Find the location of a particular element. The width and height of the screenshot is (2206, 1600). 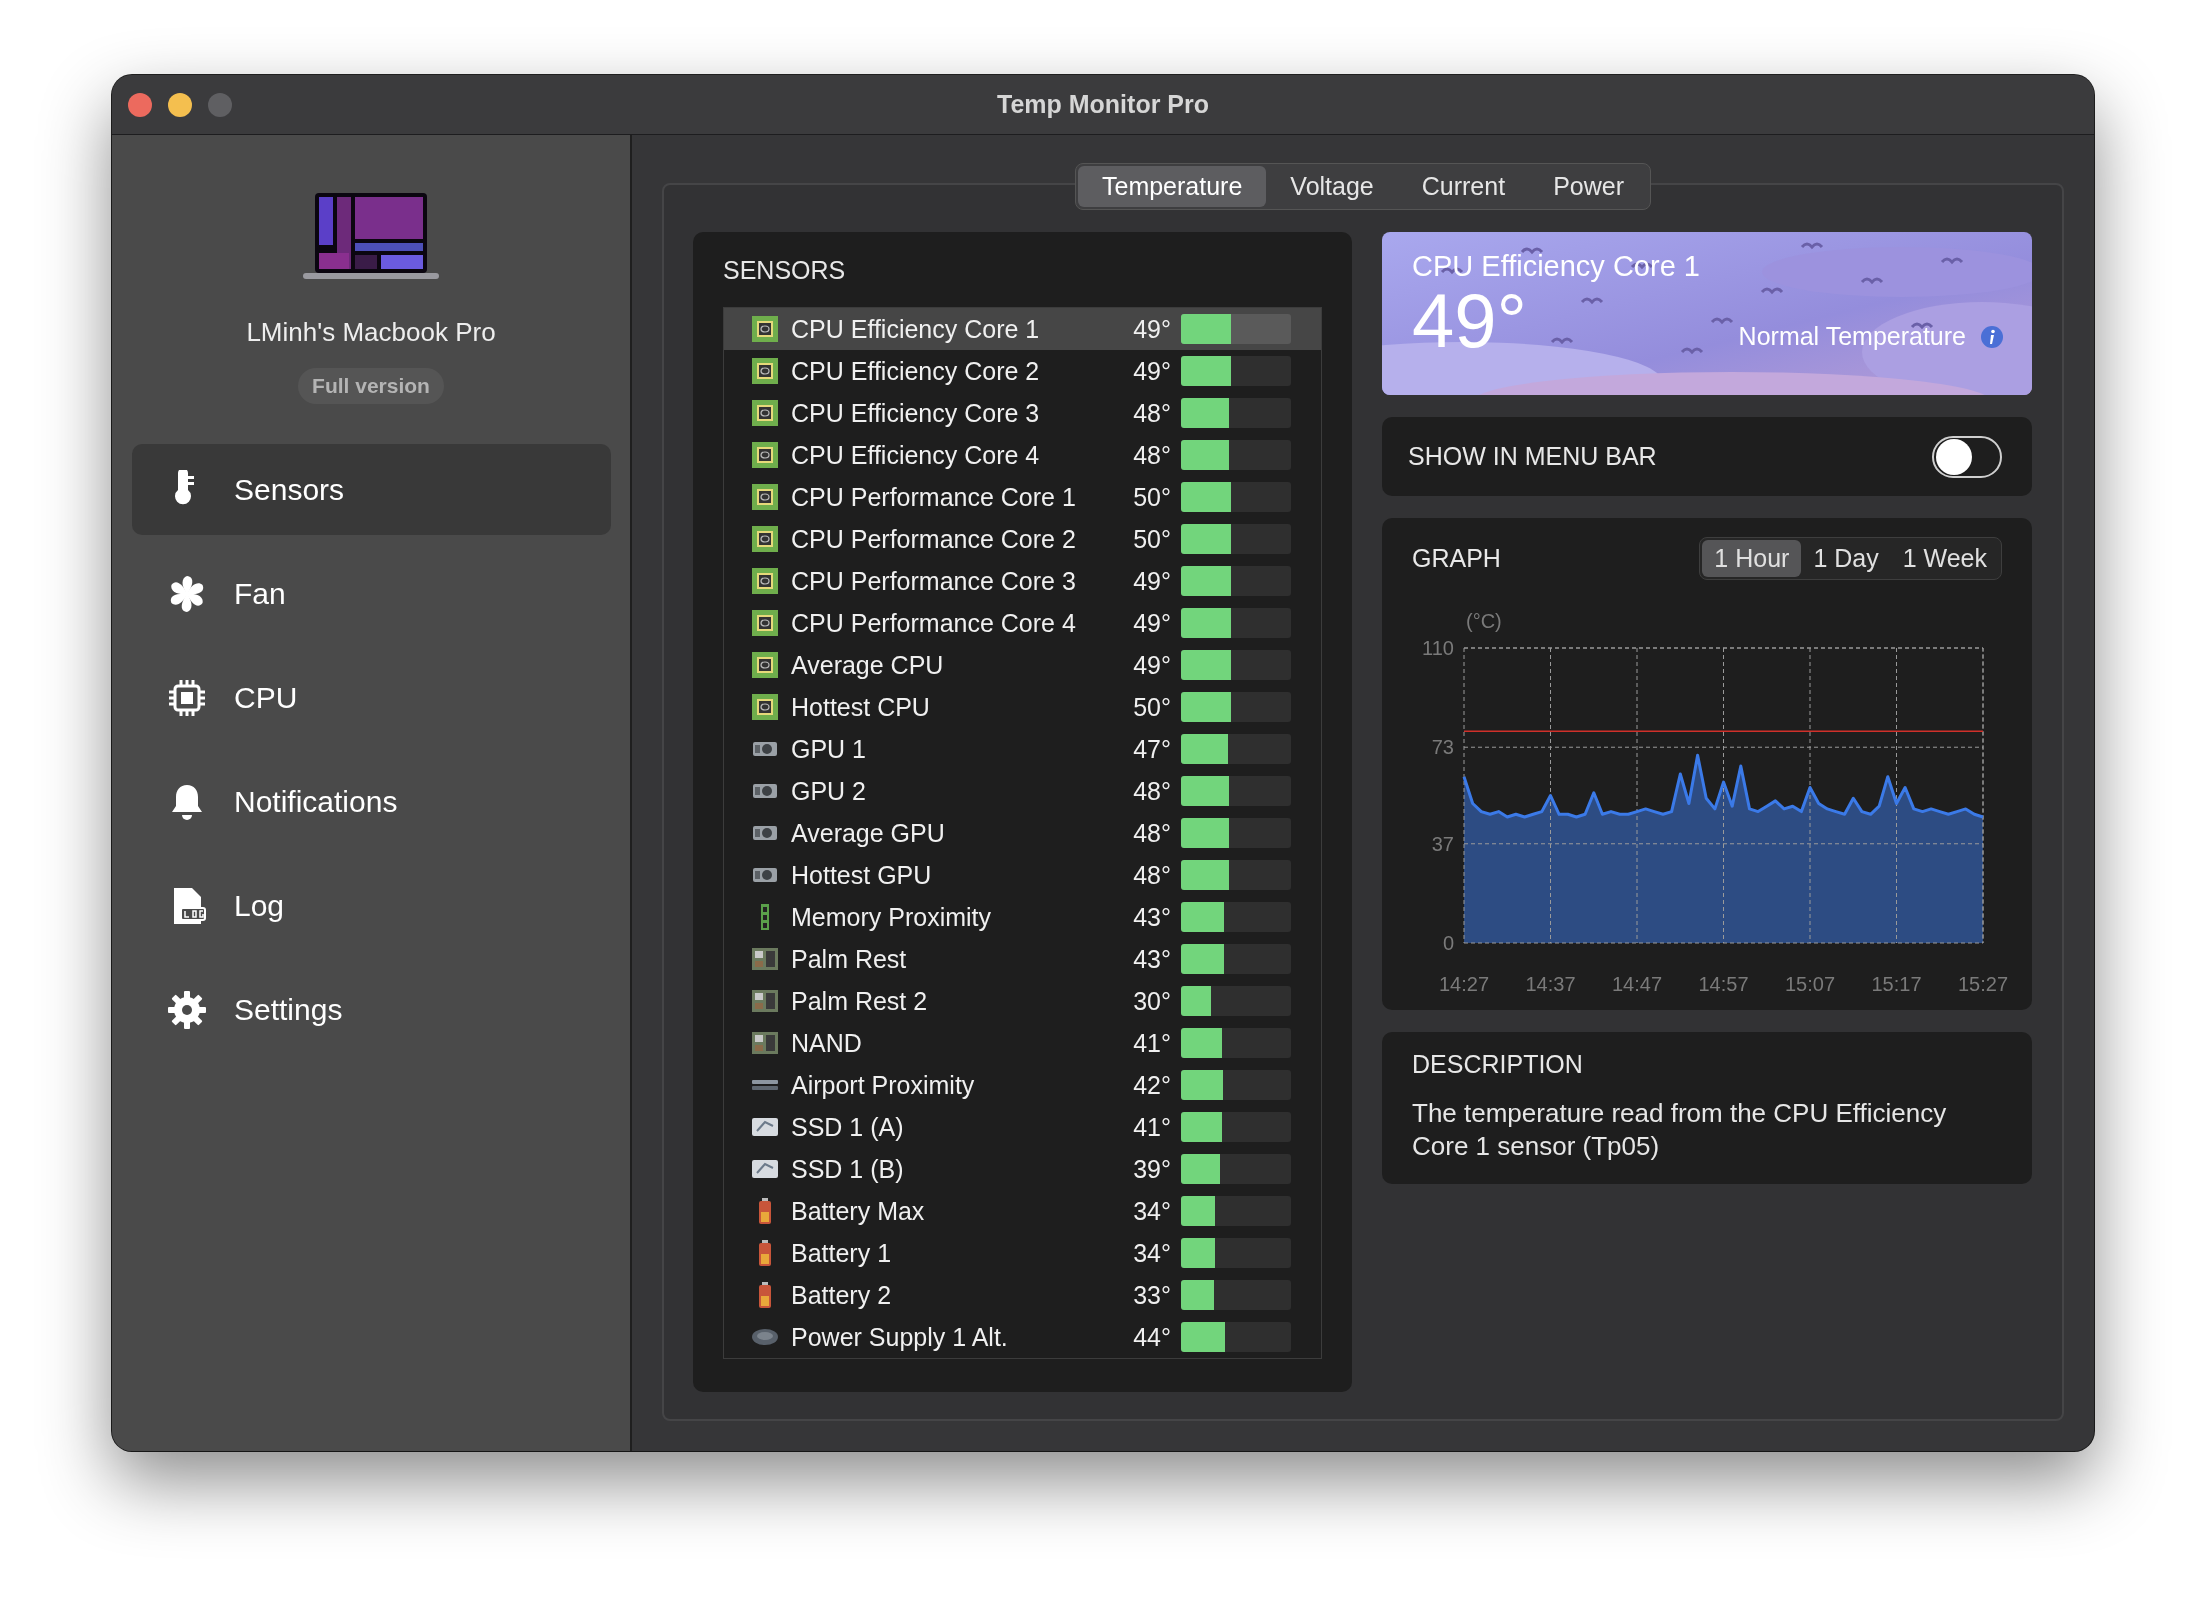

sensor-temperature: 33° is located at coordinates (1152, 1295).